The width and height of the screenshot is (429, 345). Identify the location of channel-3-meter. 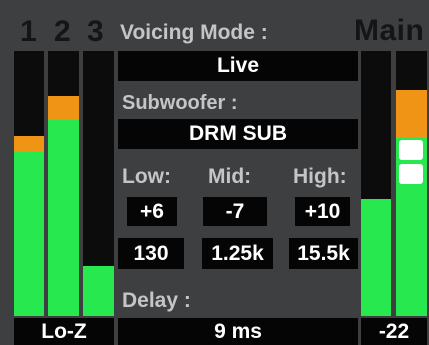
(98, 183).